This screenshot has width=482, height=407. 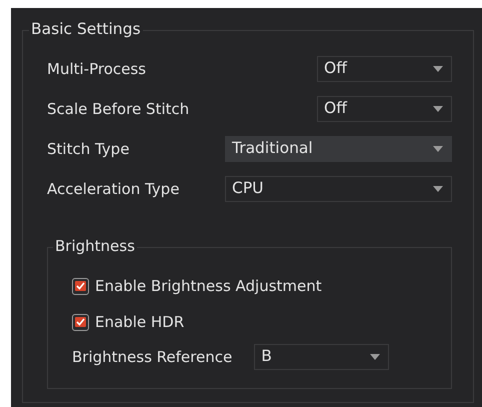 I want to click on dropdown: B, so click(x=322, y=357).